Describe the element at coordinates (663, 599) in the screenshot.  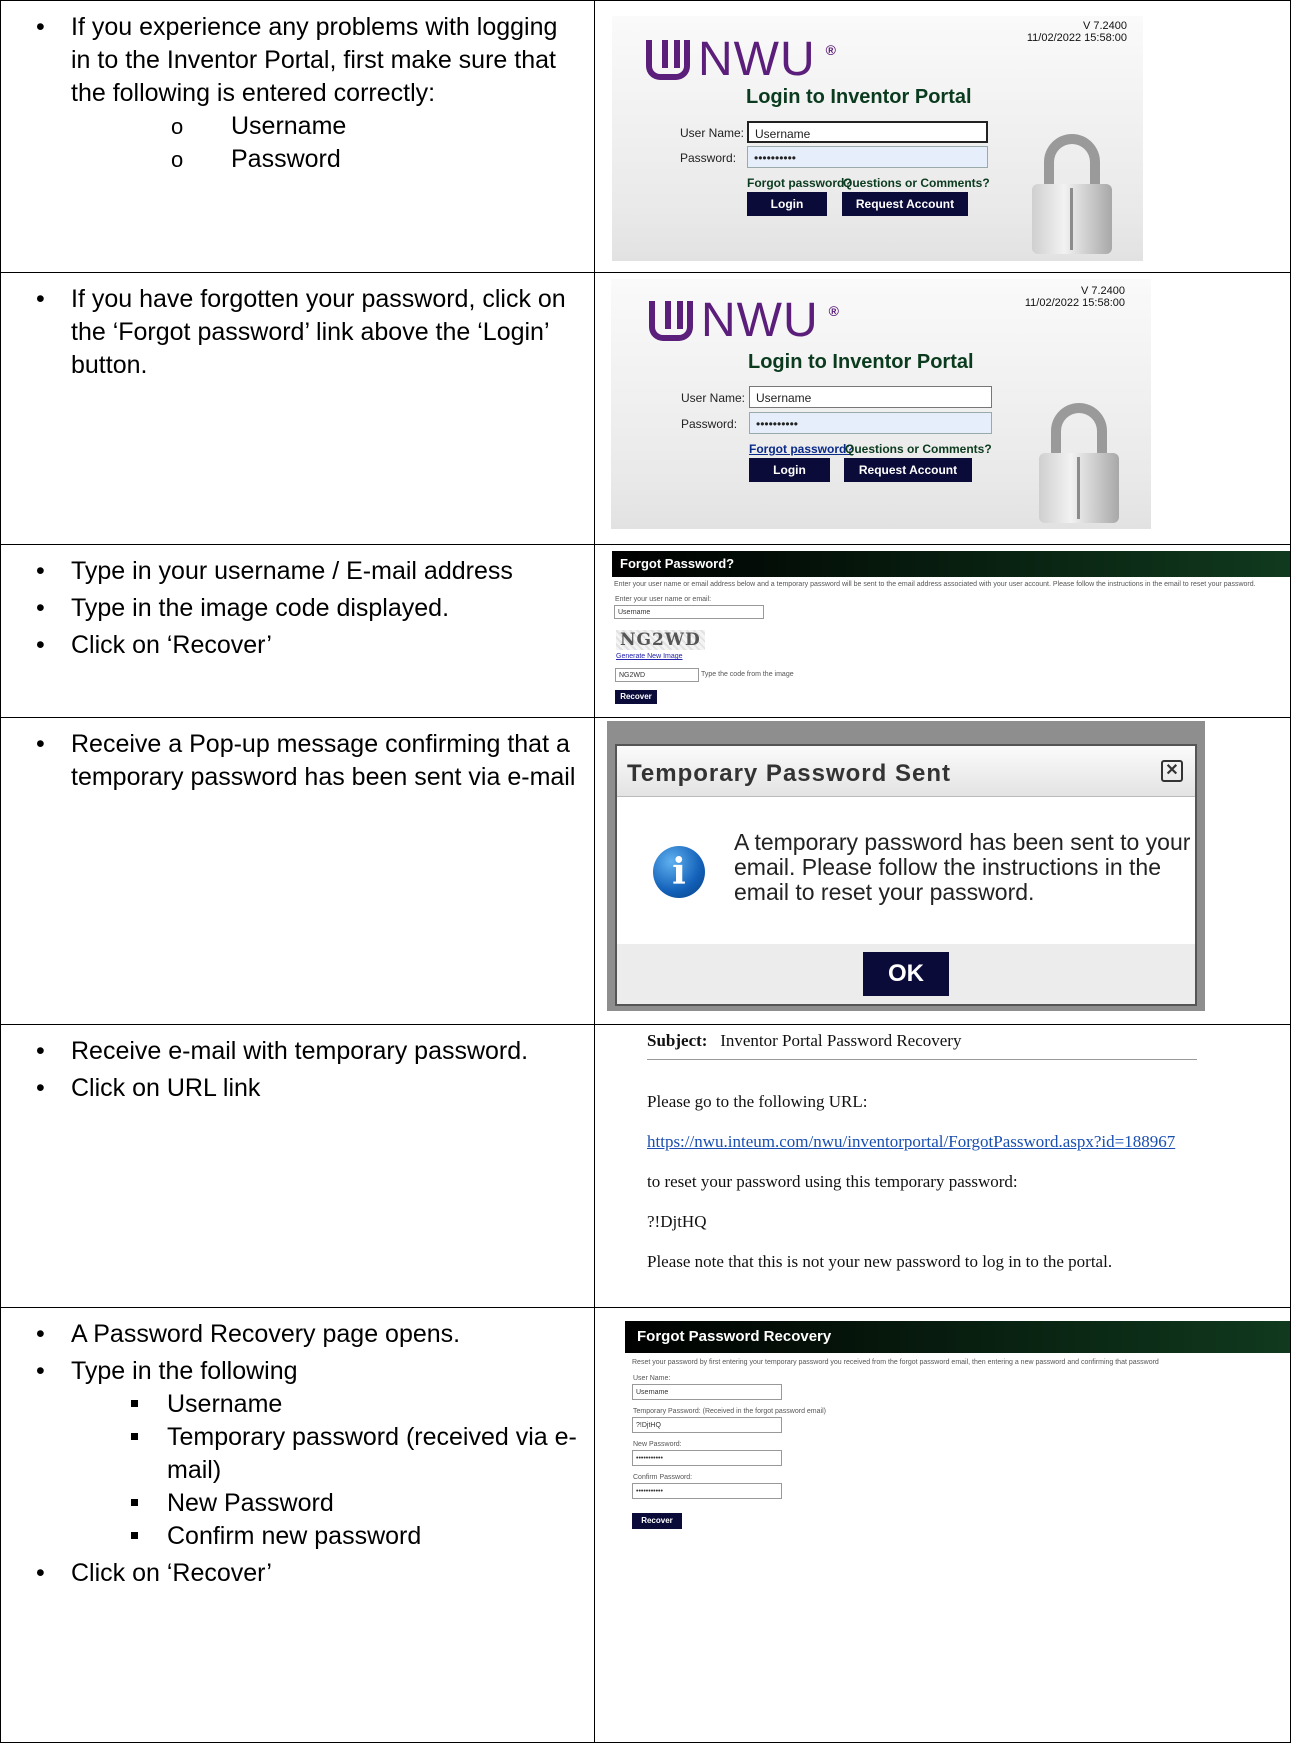
I see `forgot-field-label: Enter your user name or email:` at that location.